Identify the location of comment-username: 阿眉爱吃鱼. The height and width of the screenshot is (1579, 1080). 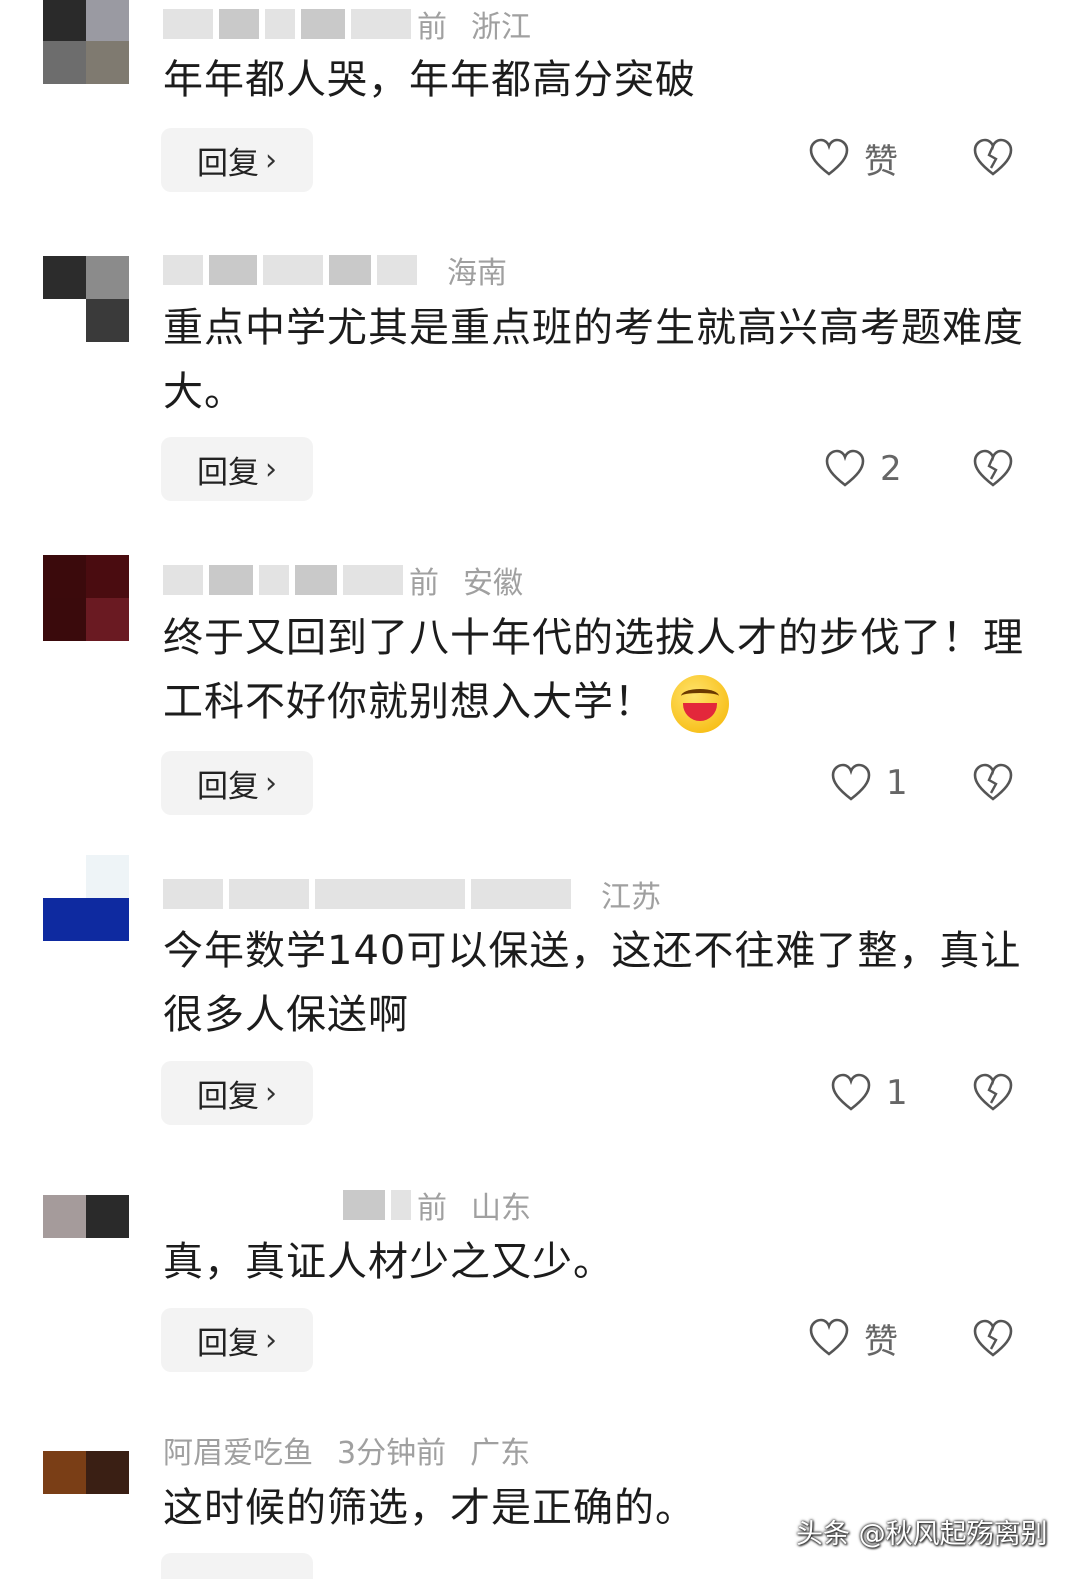
(238, 1450).